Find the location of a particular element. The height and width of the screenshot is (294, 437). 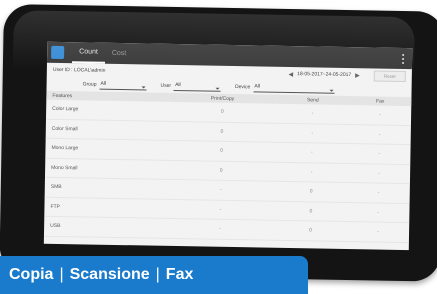

prev-period-icon: ◀ is located at coordinates (290, 73).